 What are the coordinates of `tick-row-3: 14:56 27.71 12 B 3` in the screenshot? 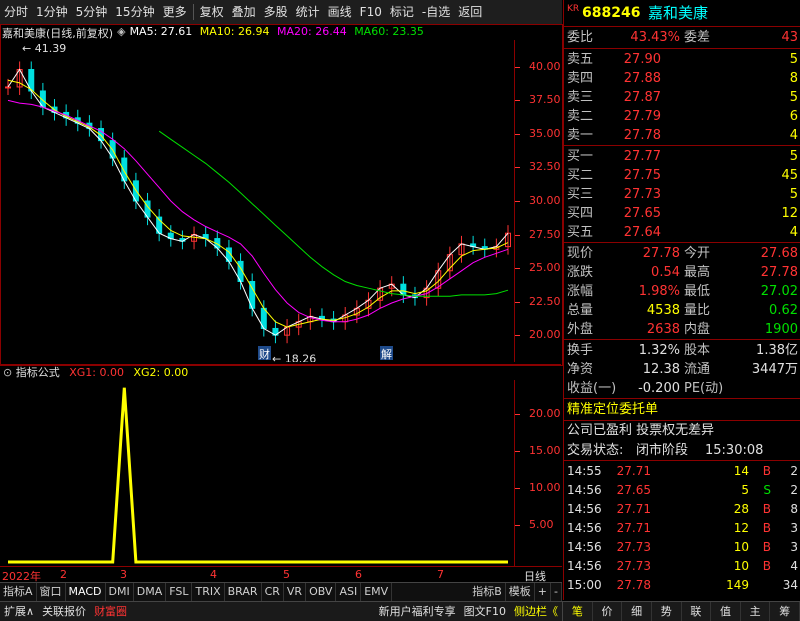 It's located at (682, 528).